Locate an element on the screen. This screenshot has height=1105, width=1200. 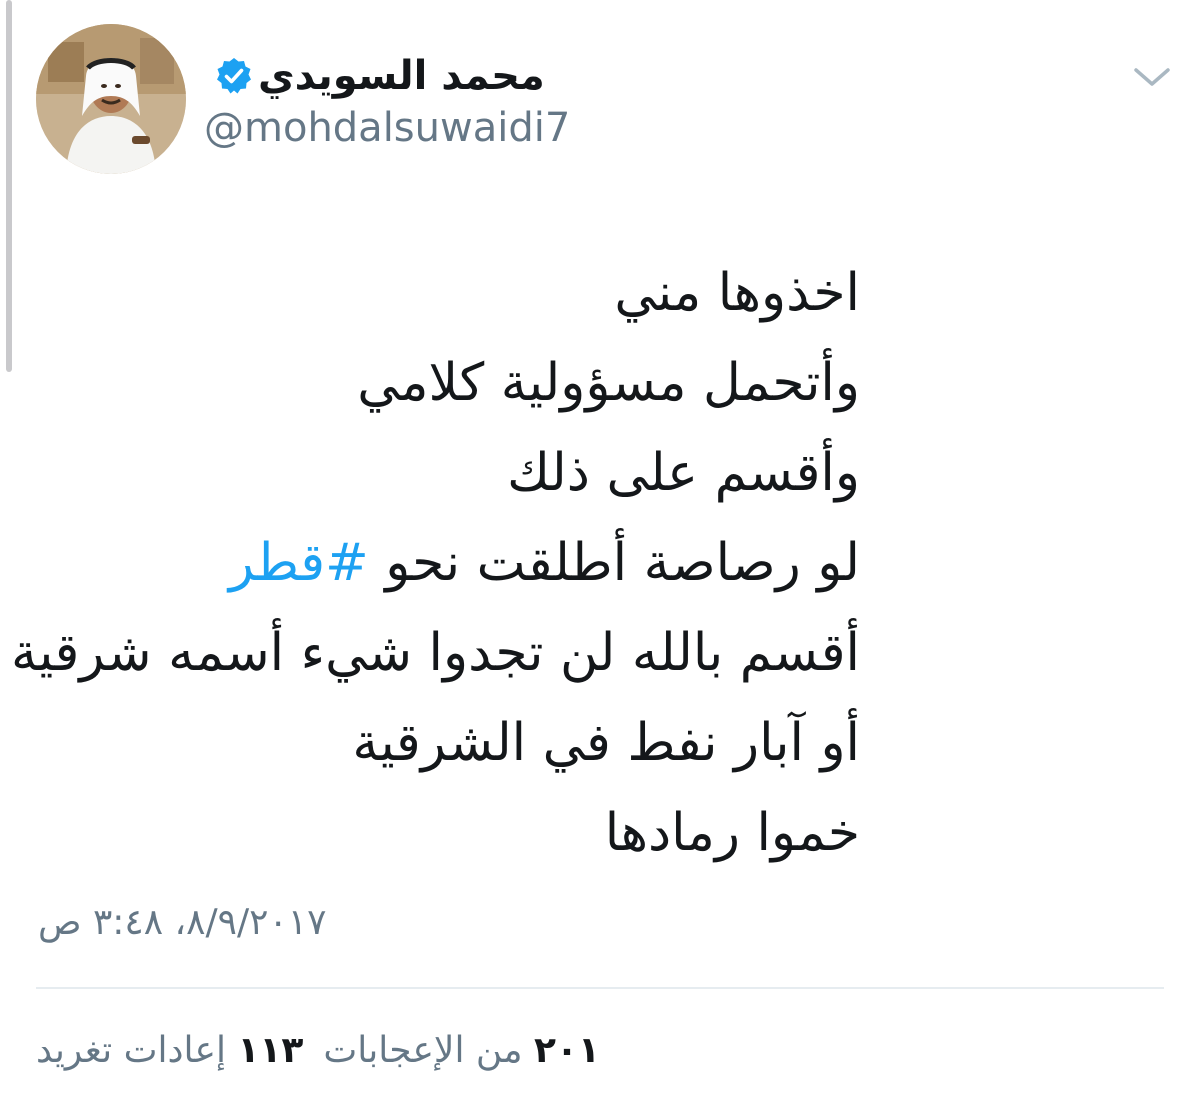
tweet-line: خموا رمادها is located at coordinates (732, 833).